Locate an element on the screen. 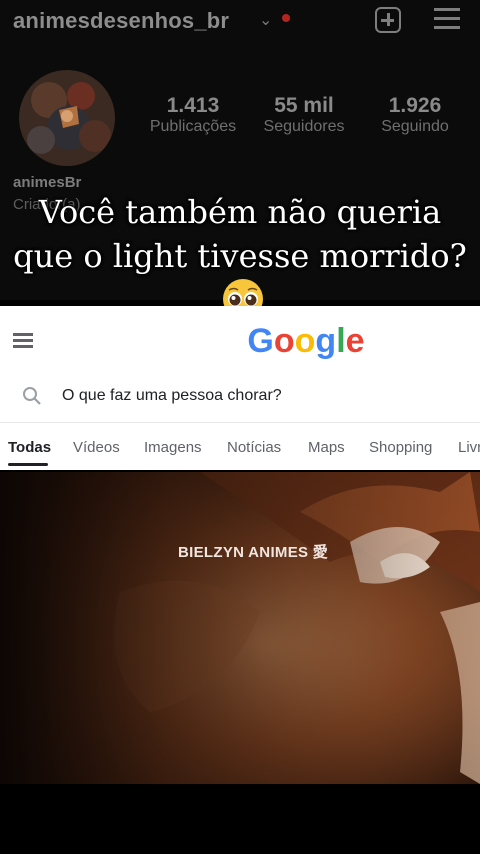 Image resolution: width=480 pixels, height=854 pixels. search-query: O que faz uma pessoa chorar? is located at coordinates (172, 396).